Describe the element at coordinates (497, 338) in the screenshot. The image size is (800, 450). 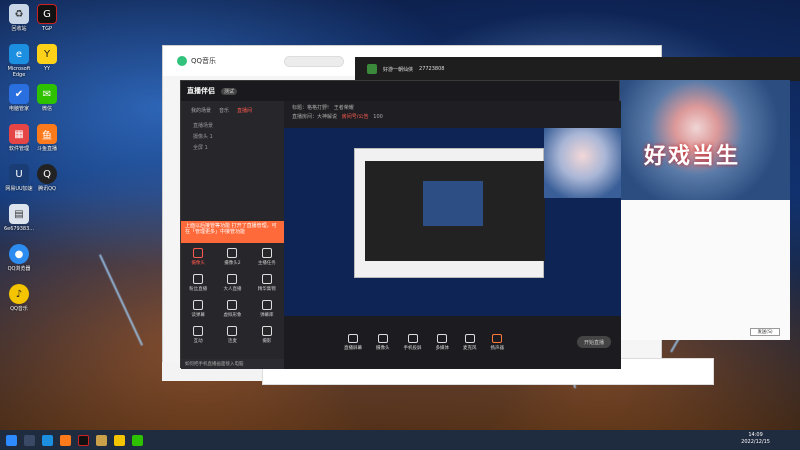
I see `speaker-icon` at that location.